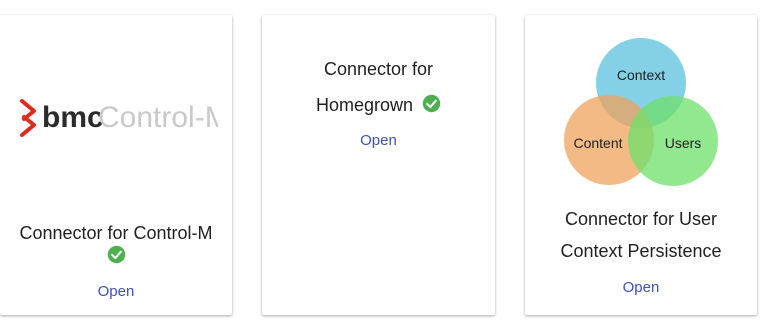 This screenshot has width=777, height=336. I want to click on card-title-line1: Connector for, so click(378, 69).